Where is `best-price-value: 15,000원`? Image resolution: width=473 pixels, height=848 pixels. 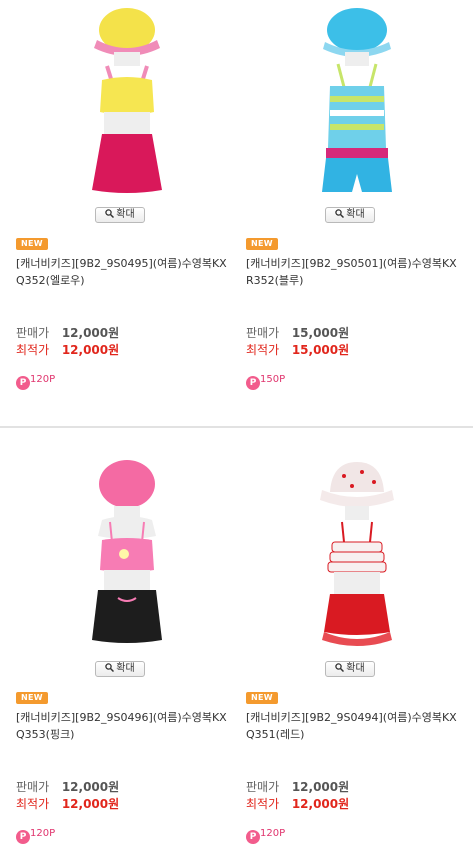
best-price-value: 15,000원 is located at coordinates (320, 350).